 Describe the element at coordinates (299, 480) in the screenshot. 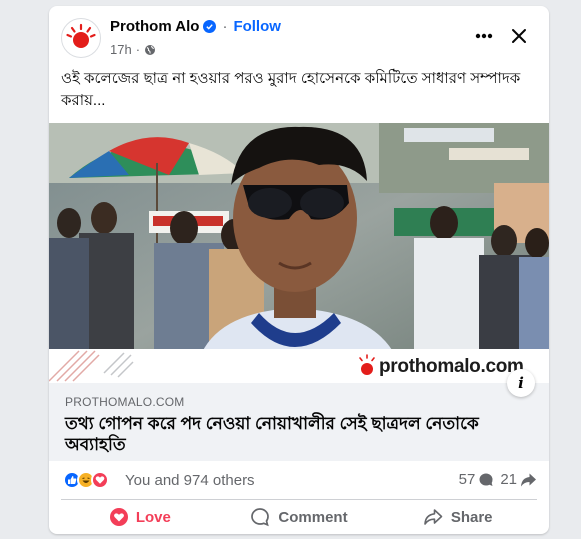

I see `reactions-bar: You and 974 others 57 21` at that location.